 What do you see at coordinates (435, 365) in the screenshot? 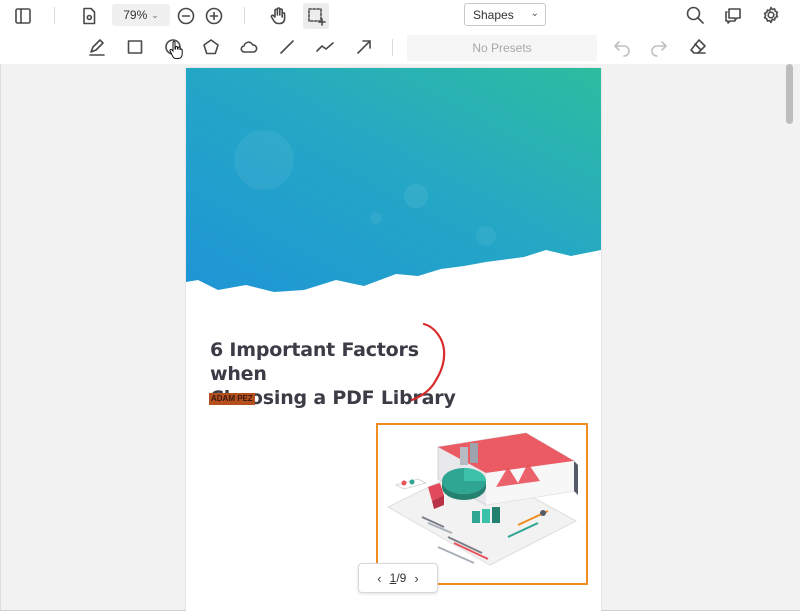
I see `freehand-ink-annotation` at bounding box center [435, 365].